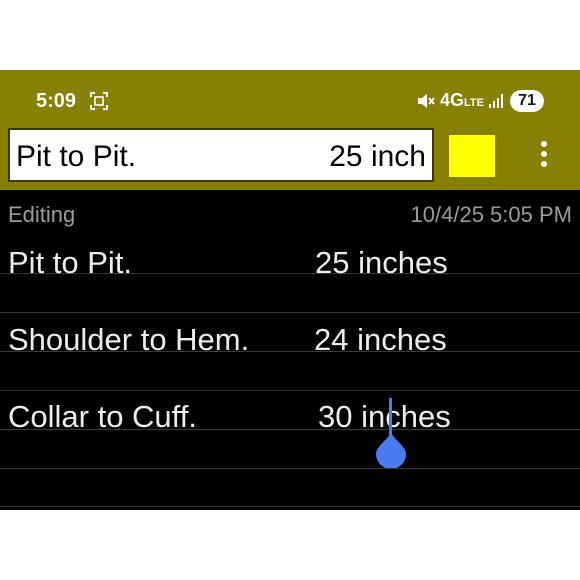  Describe the element at coordinates (99, 101) in the screenshot. I see `screenshot-icon` at that location.